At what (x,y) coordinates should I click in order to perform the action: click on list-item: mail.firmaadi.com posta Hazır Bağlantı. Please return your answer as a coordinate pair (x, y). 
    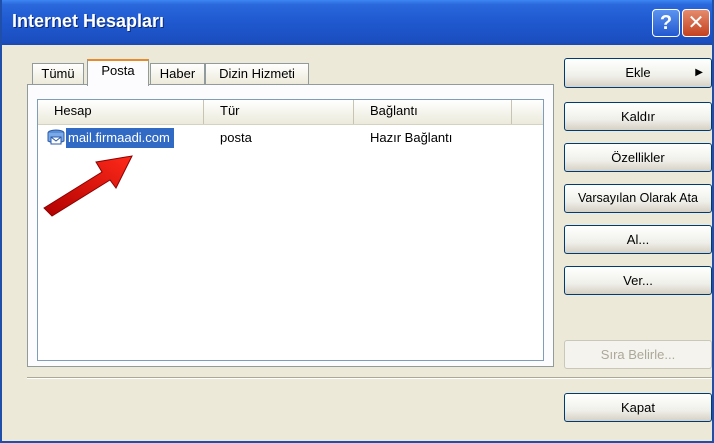
    Looking at the image, I should click on (290, 139).